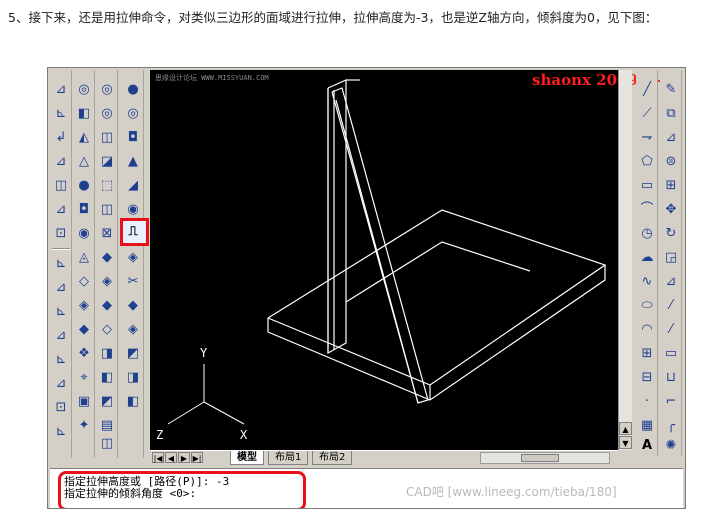 The height and width of the screenshot is (509, 713). I want to click on tab-first-button: |◀, so click(158, 457).